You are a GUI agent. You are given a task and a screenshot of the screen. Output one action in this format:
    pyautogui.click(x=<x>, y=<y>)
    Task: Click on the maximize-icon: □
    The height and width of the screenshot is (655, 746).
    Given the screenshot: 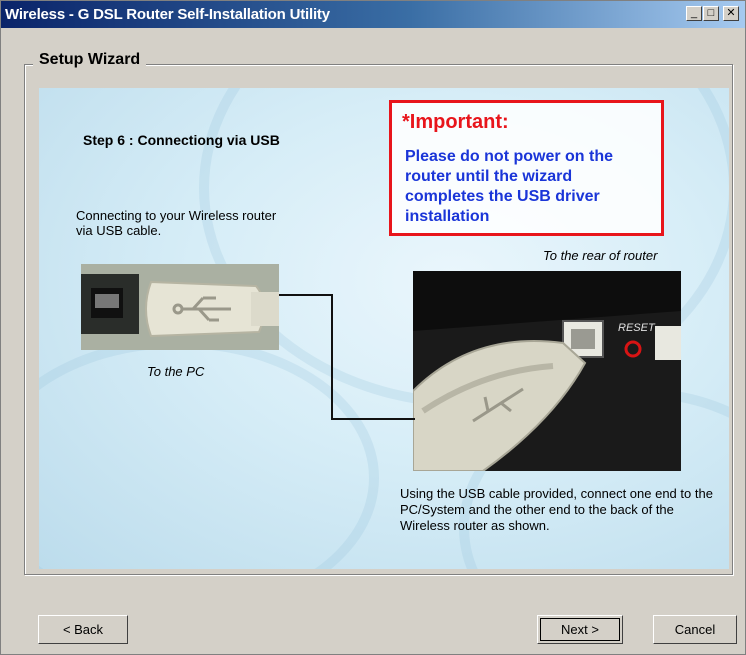 What is the action you would take?
    pyautogui.click(x=711, y=13)
    